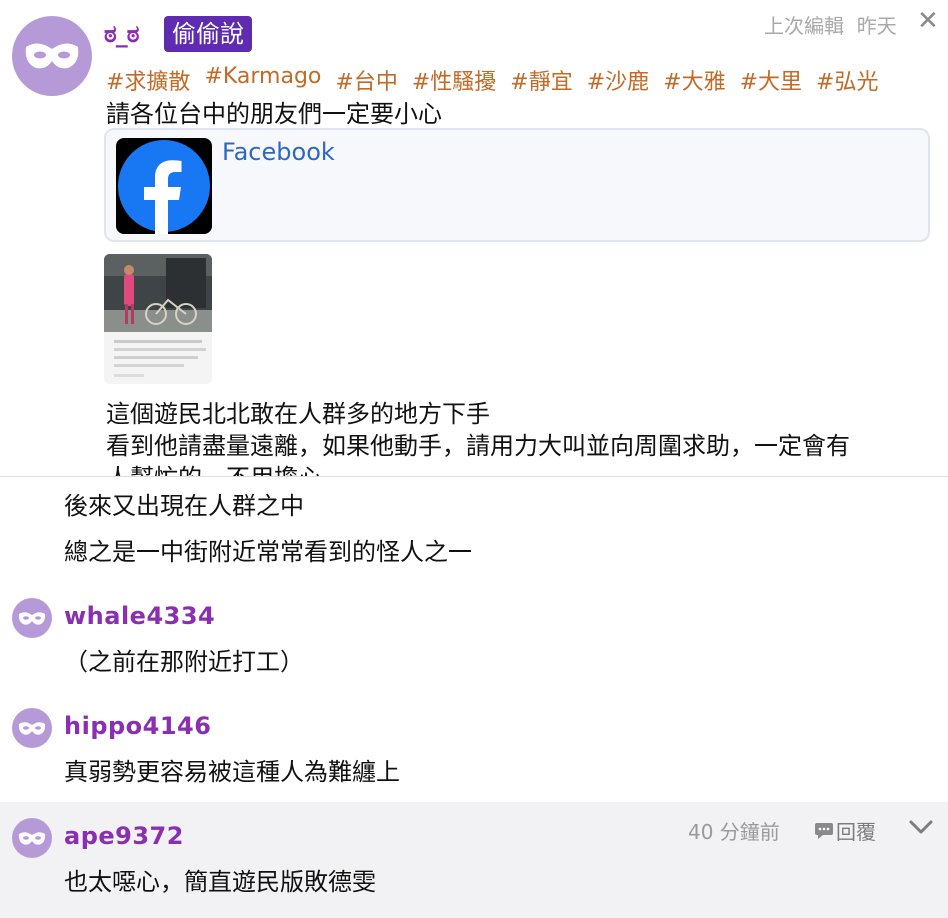 The height and width of the screenshot is (918, 948). Describe the element at coordinates (921, 827) in the screenshot. I see `chevron-down-icon` at that location.